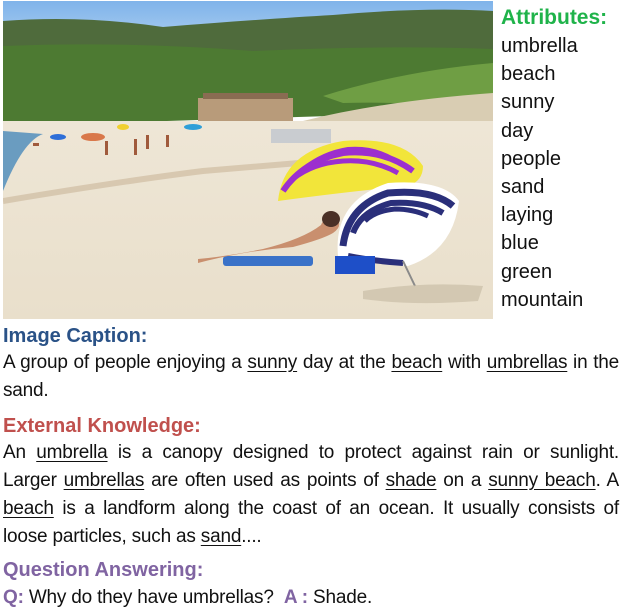  I want to click on answer-label: A :, so click(295, 597).